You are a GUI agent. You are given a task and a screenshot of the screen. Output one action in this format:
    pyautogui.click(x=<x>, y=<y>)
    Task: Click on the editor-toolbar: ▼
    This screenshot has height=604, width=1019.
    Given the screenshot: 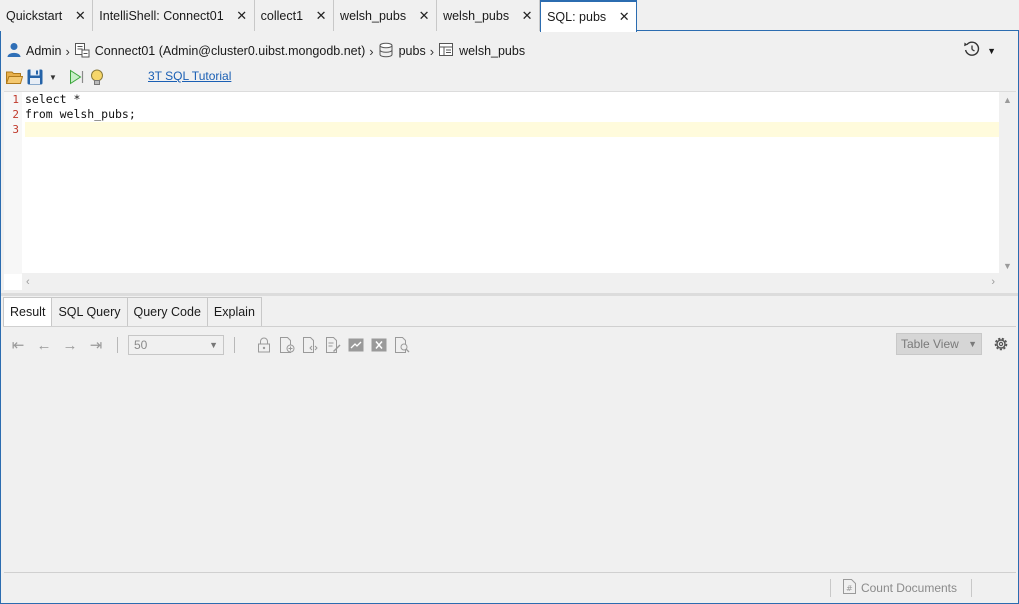 What is the action you would take?
    pyautogui.click(x=57, y=77)
    